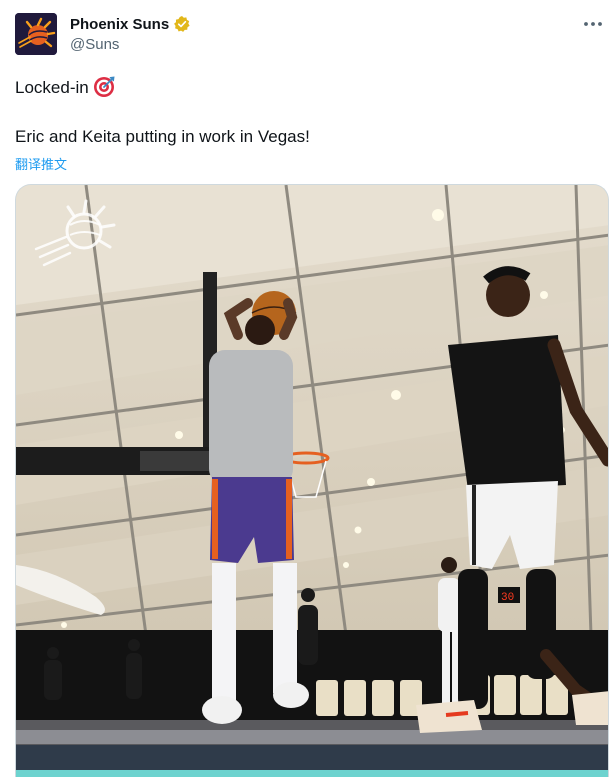  Describe the element at coordinates (119, 24) in the screenshot. I see `author-display-name: Phoenix Suns` at that location.